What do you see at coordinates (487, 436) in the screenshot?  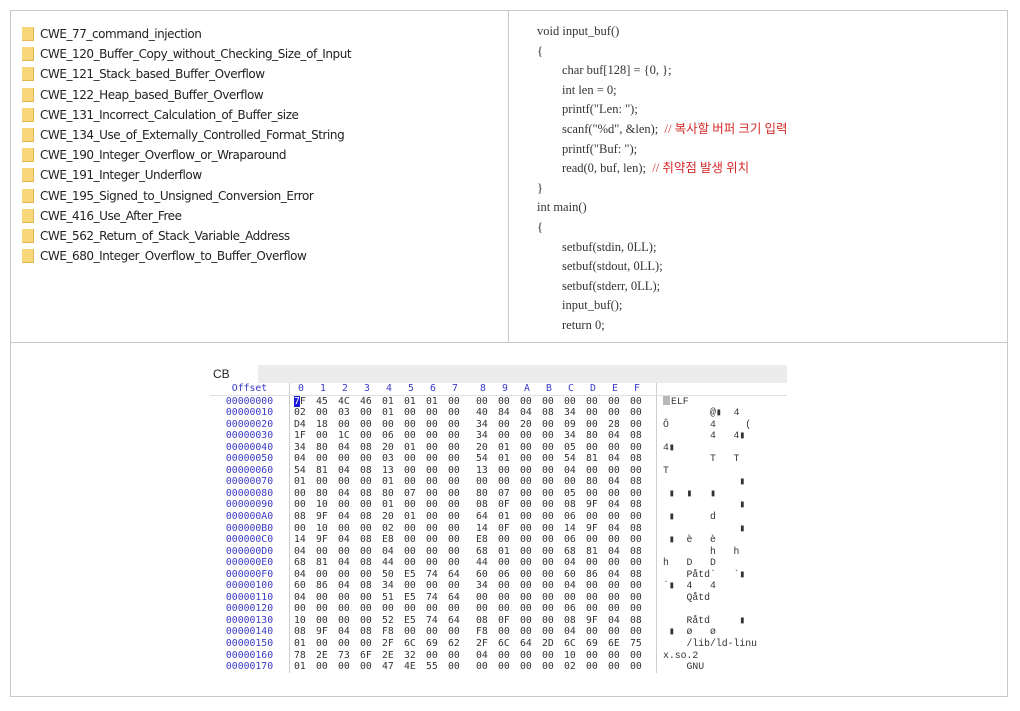 I see `hex-byte: 34` at bounding box center [487, 436].